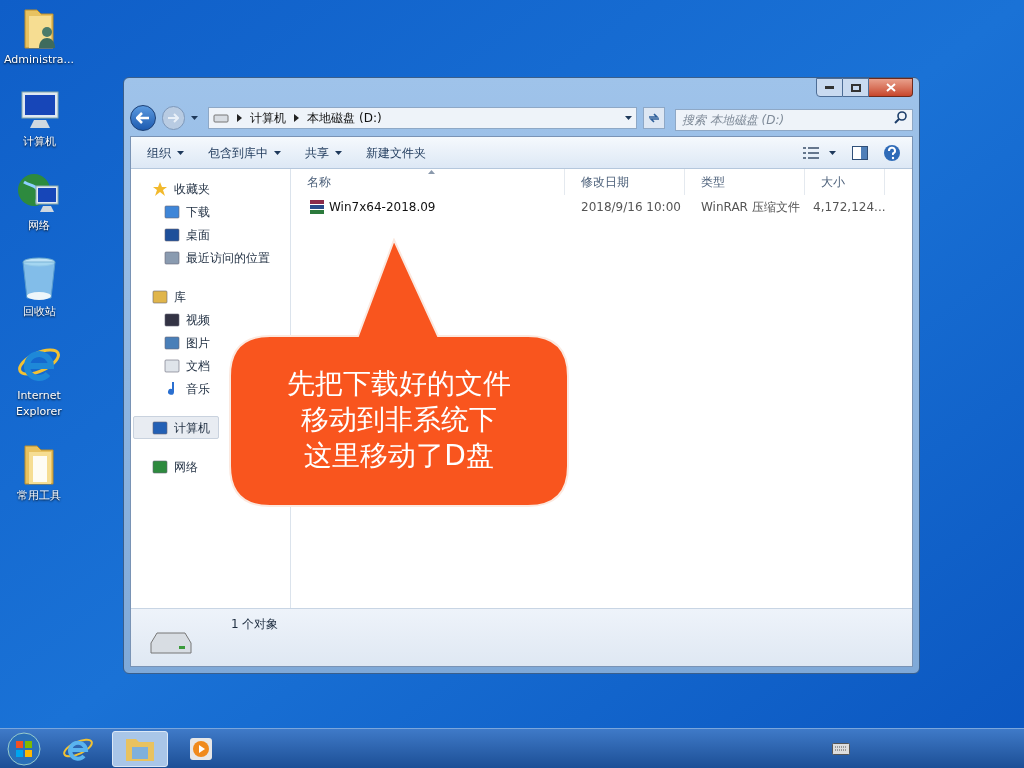 Image resolution: width=1024 pixels, height=768 pixels. Describe the element at coordinates (892, 152) in the screenshot. I see `help-icon` at that location.